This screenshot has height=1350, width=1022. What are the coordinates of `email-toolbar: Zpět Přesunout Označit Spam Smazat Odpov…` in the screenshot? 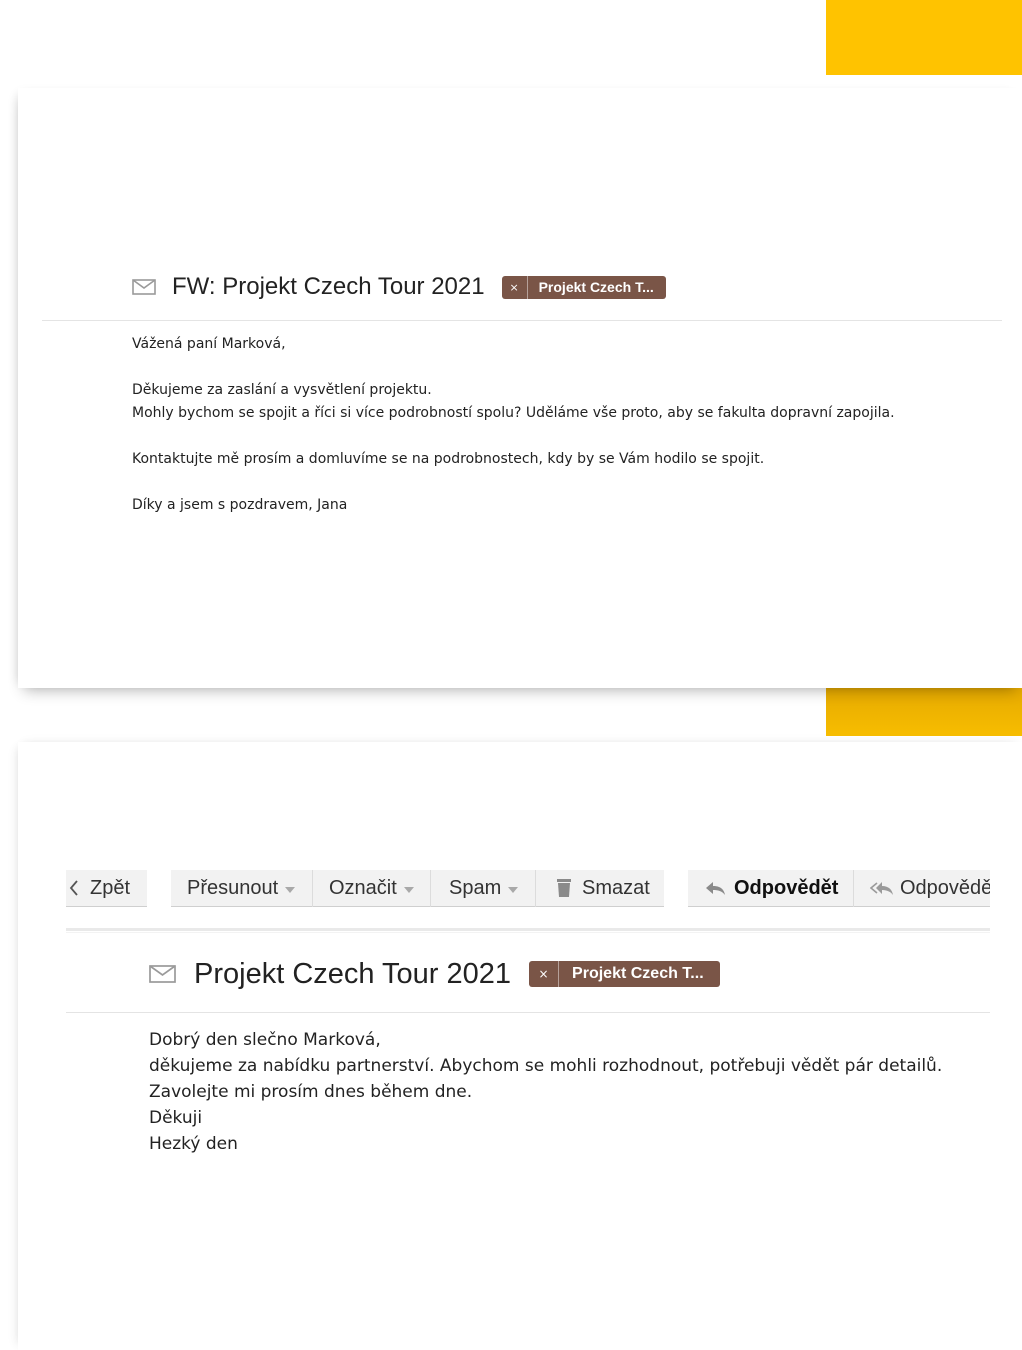 It's located at (528, 889).